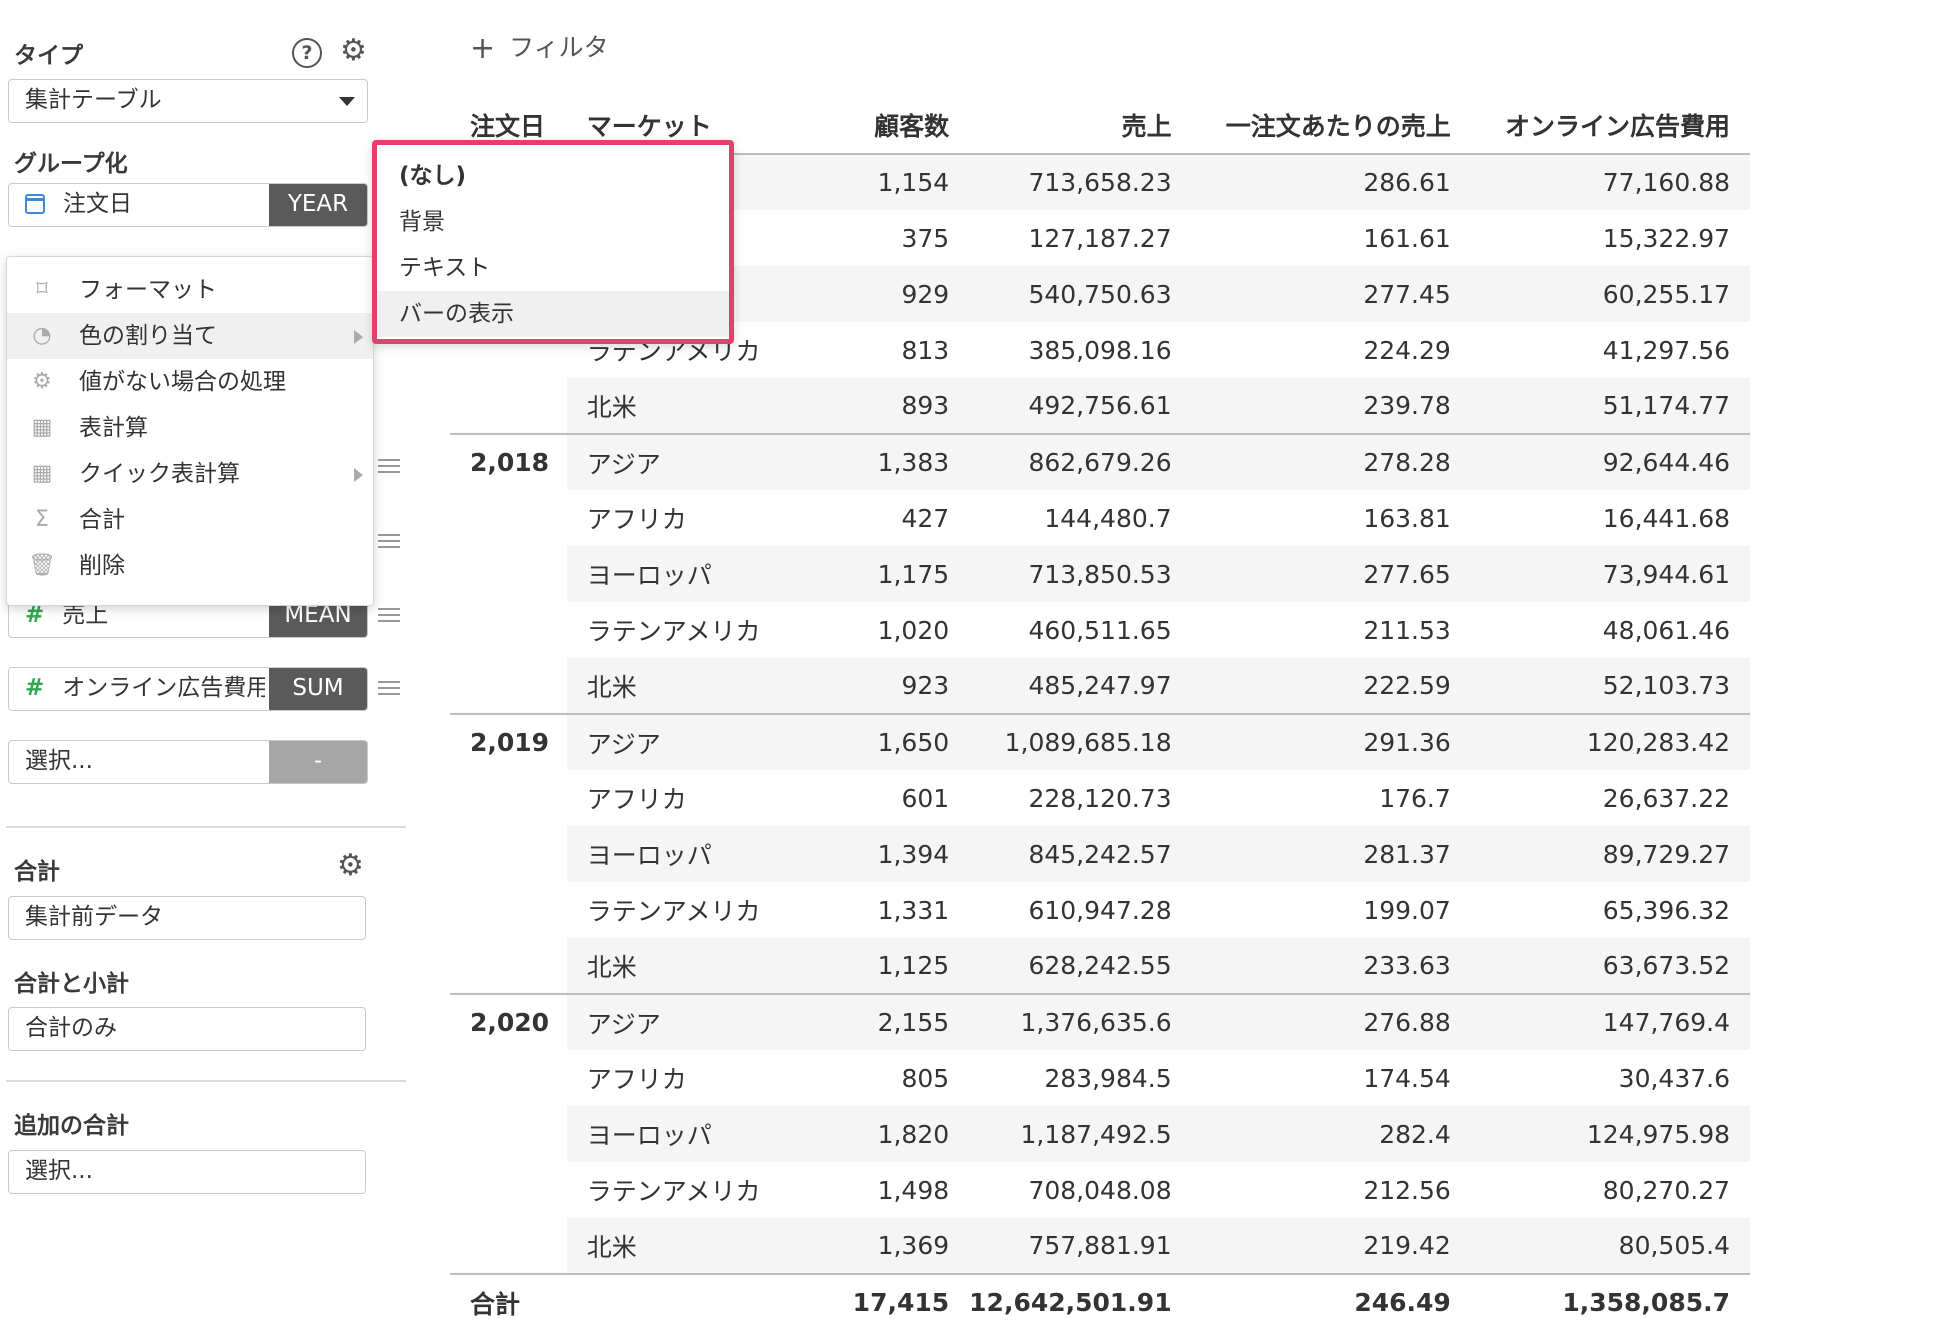  I want to click on ad-cost-cell: 15,322.97, so click(1666, 238).